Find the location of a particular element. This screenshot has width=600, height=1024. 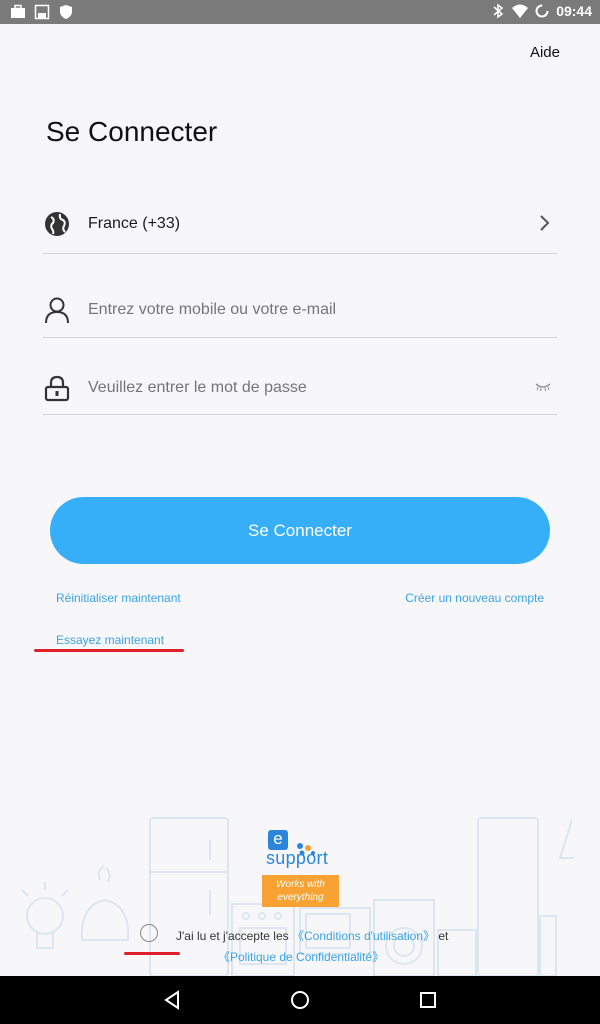

logo-letter: e is located at coordinates (278, 840).